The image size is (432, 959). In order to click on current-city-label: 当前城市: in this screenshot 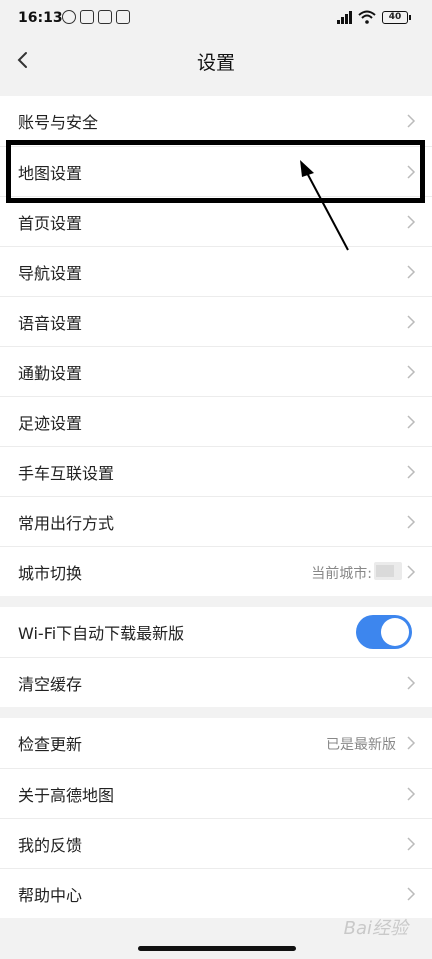, I will do `click(341, 574)`.